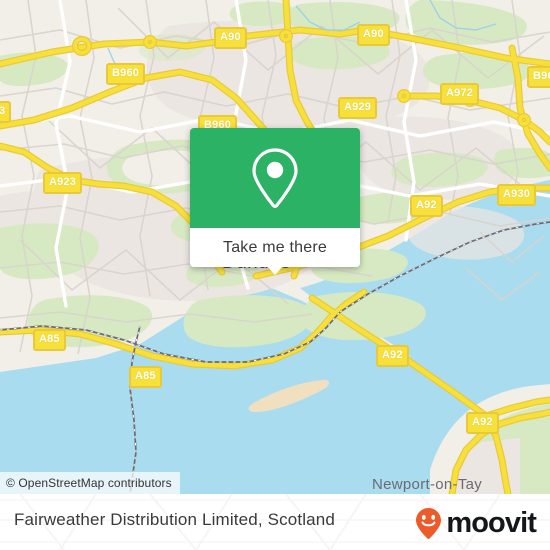  What do you see at coordinates (126, 74) in the screenshot?
I see `road-shield-b960-north: B960` at bounding box center [126, 74].